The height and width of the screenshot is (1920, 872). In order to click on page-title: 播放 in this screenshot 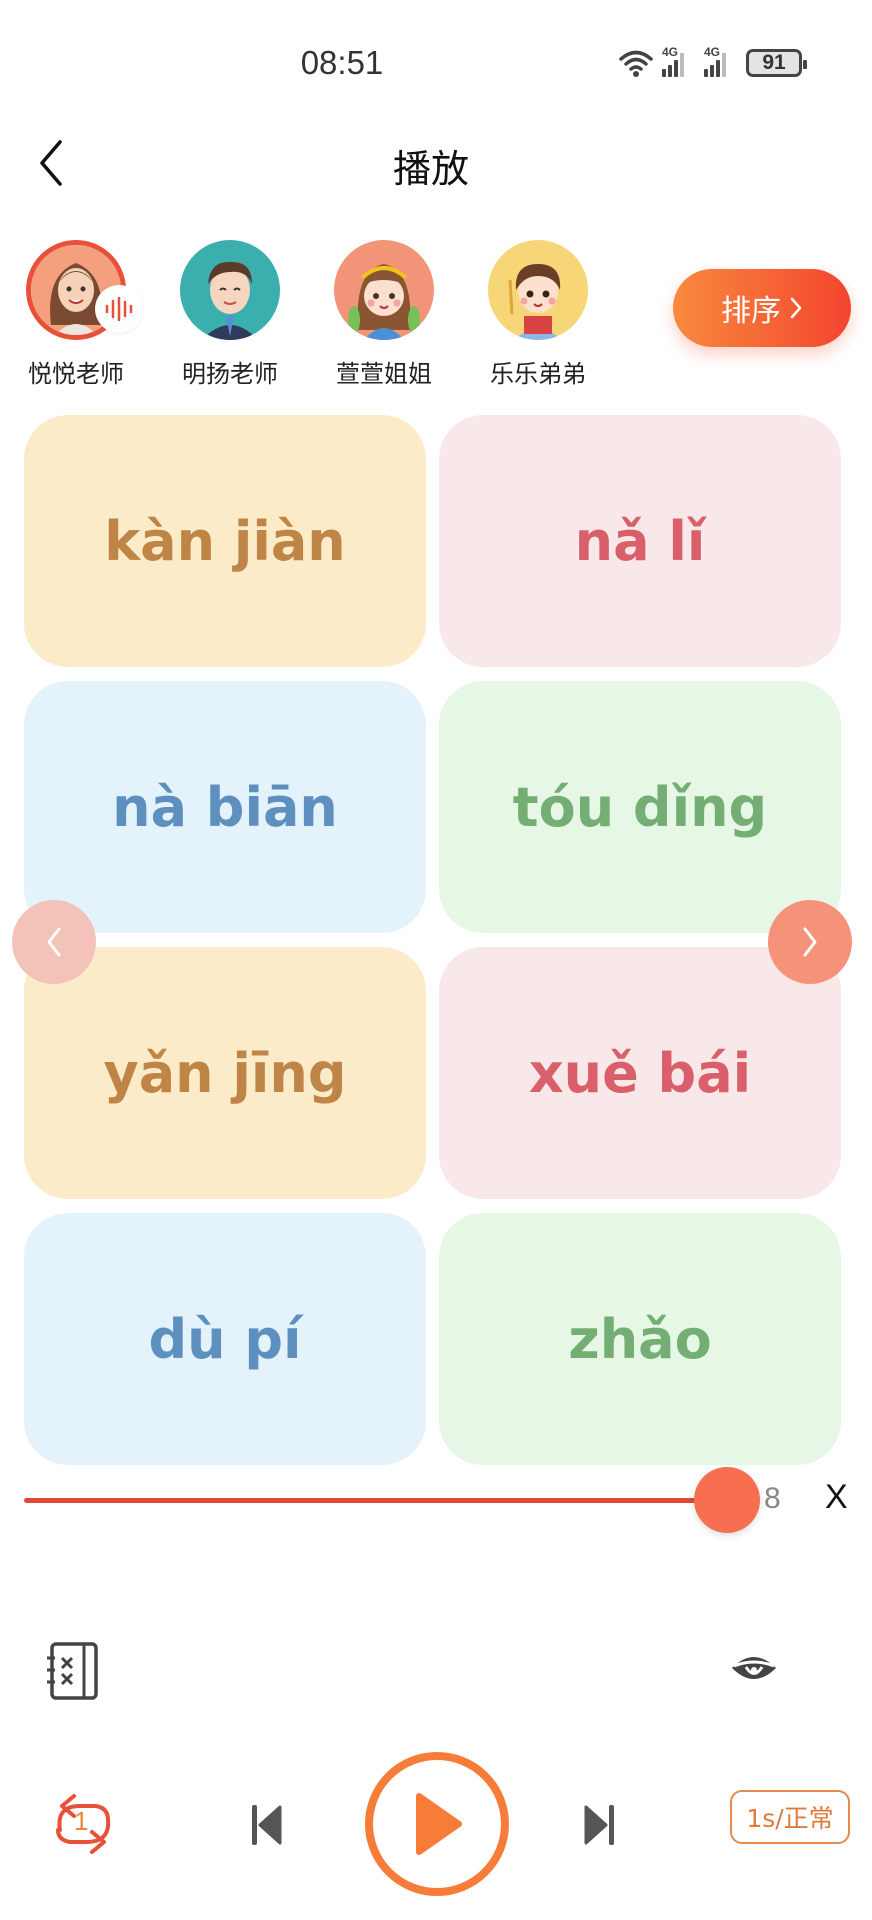, I will do `click(430, 169)`.